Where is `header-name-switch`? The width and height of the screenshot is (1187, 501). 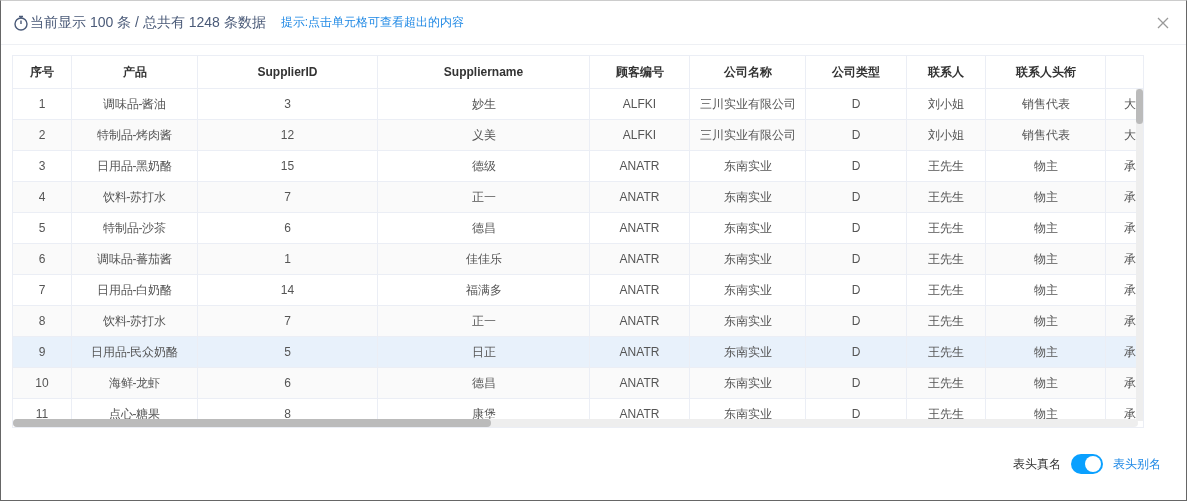 header-name-switch is located at coordinates (1087, 464).